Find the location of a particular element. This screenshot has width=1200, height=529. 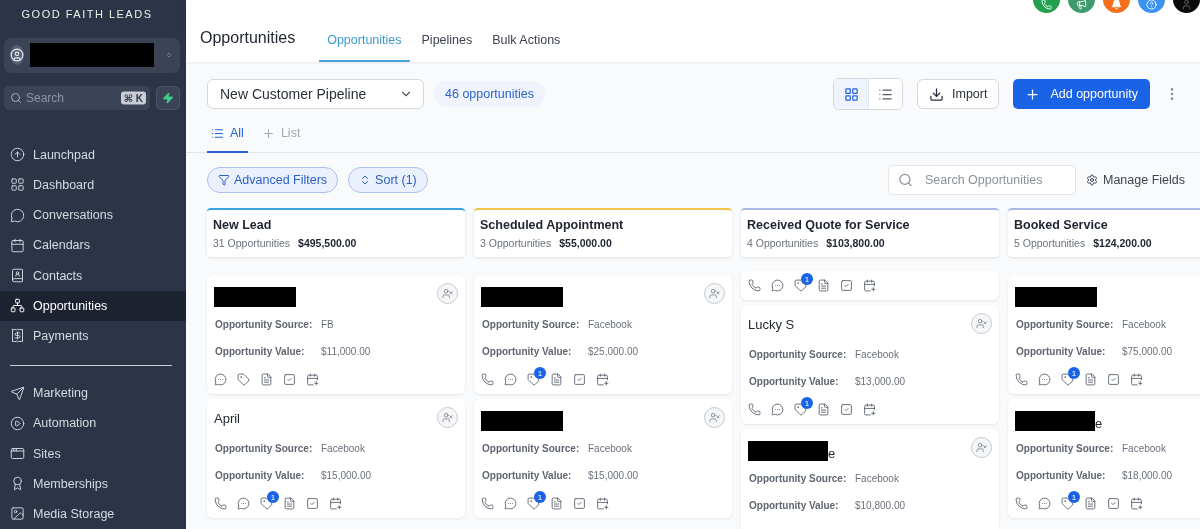

search-icon is located at coordinates (905, 180).